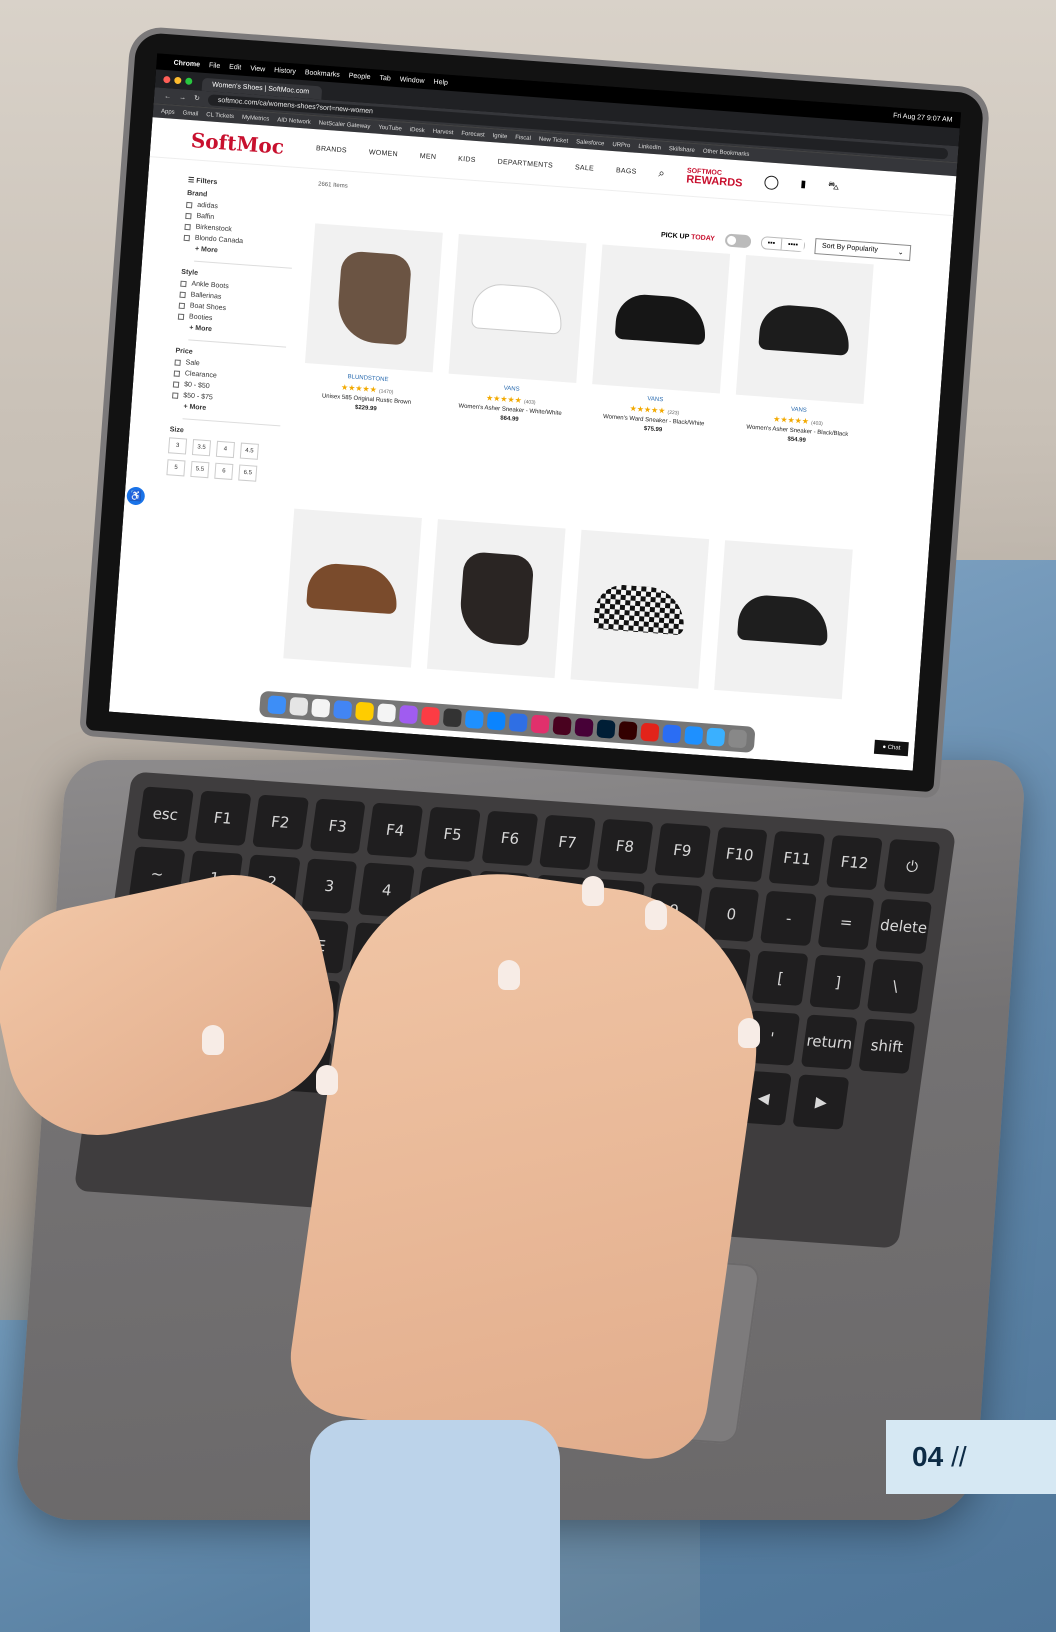 The image size is (1056, 1632). Describe the element at coordinates (792, 244) in the screenshot. I see `grid-4-icon: ▪▪▪▪` at that location.